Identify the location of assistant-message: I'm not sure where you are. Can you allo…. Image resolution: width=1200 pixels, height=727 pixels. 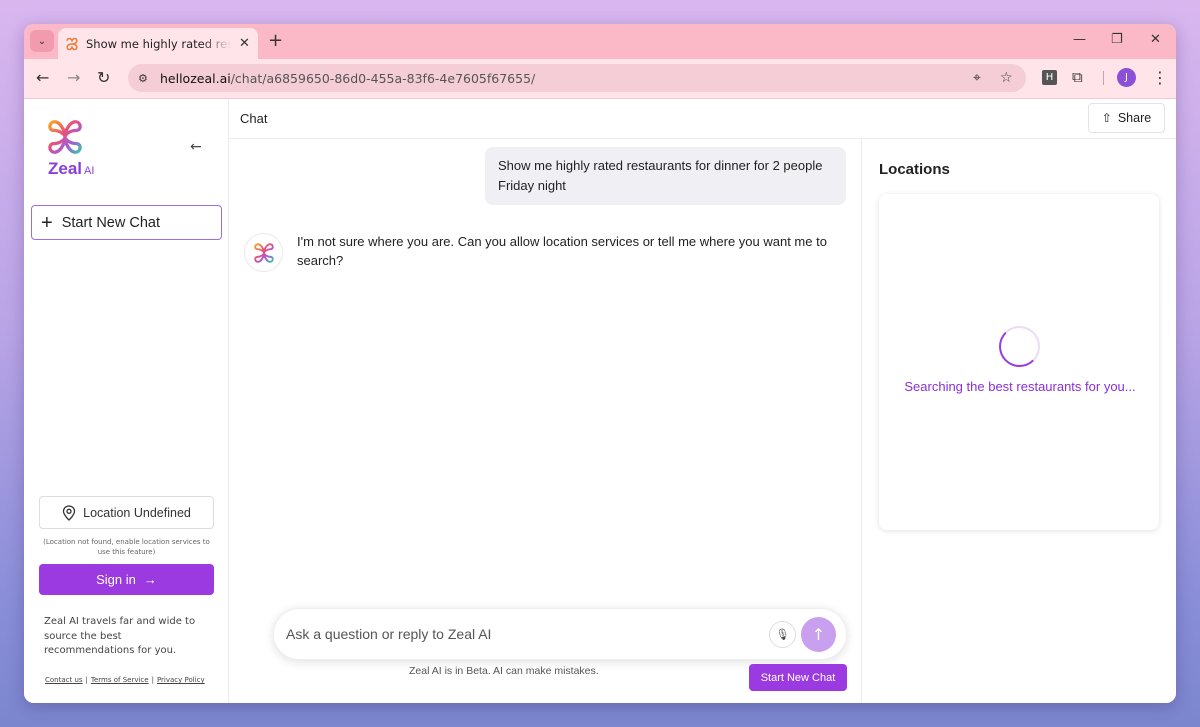
(562, 251).